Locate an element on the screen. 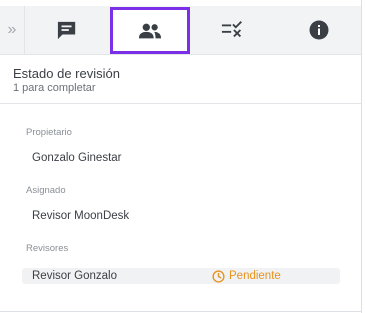 Image resolution: width=365 pixels, height=313 pixels. tab-separator is located at coordinates (24, 30).